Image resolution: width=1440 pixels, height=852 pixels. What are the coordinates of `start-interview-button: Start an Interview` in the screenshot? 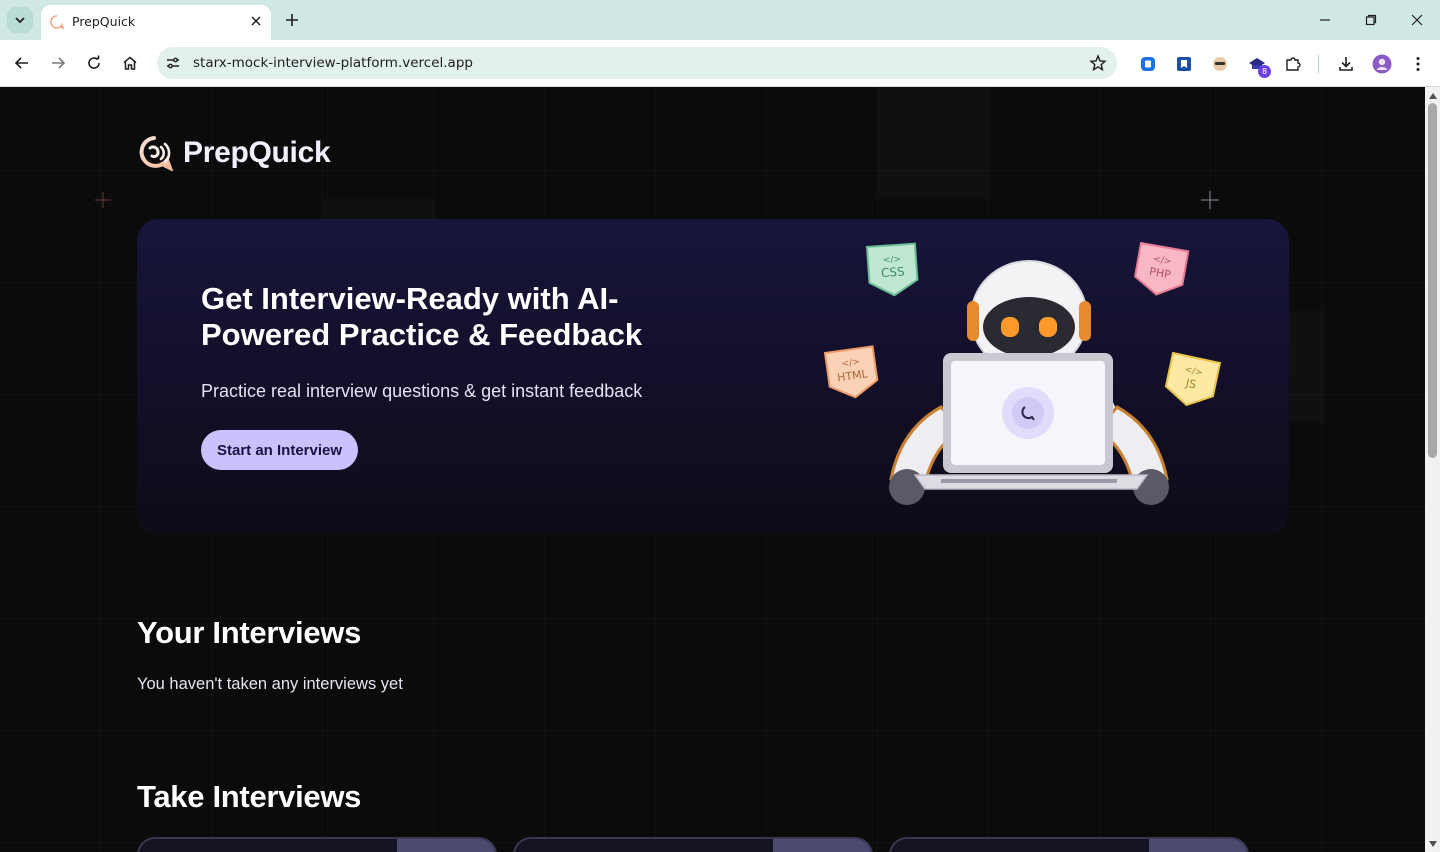 It's located at (280, 450).